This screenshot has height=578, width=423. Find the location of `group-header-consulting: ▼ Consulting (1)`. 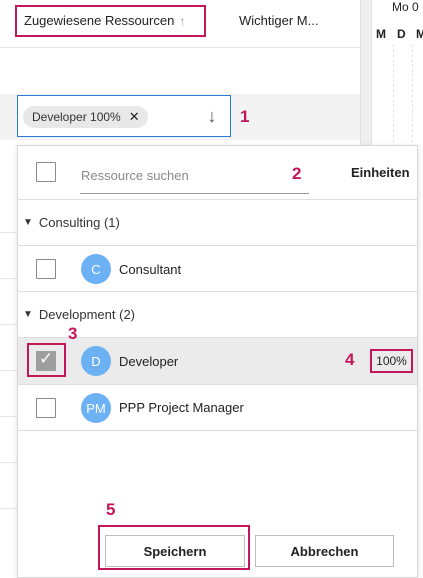

group-header-consulting: ▼ Consulting (1) is located at coordinates (71, 222).